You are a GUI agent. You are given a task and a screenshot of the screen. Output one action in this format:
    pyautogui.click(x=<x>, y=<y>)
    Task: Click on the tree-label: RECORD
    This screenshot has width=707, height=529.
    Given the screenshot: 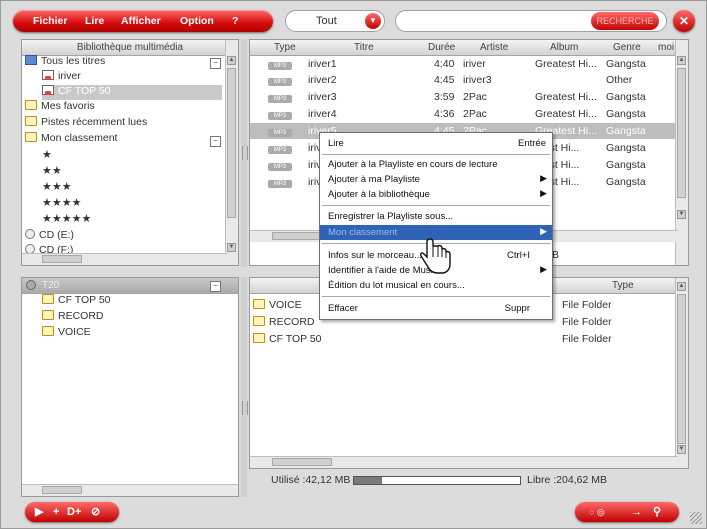 What is the action you would take?
    pyautogui.click(x=81, y=316)
    